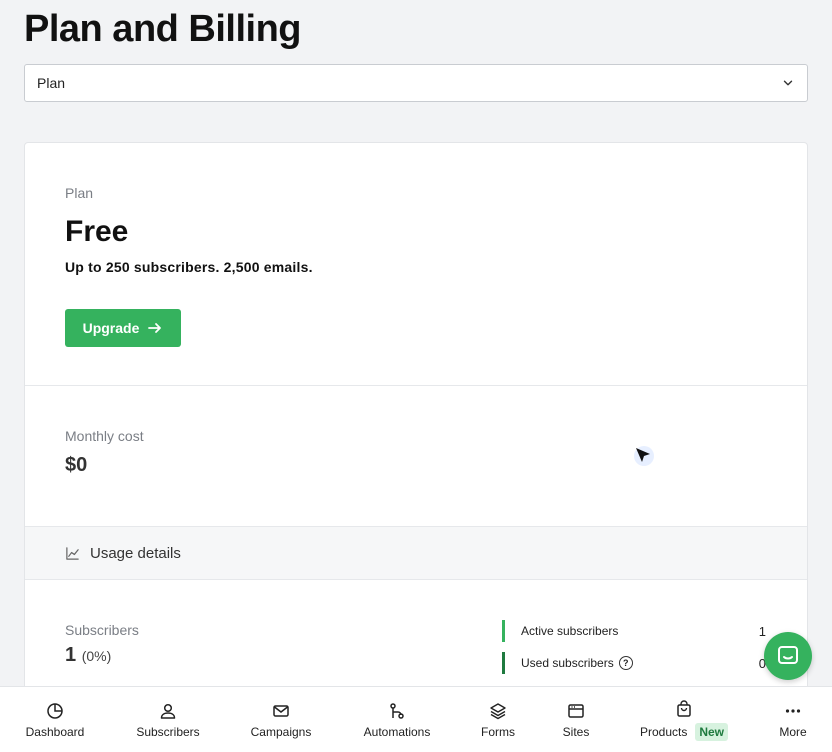  Describe the element at coordinates (55, 710) in the screenshot. I see `pie-chart-icon` at that location.